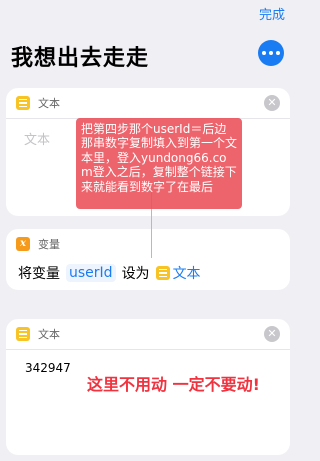 The width and height of the screenshot is (320, 461). I want to click on variable-row: 将变量 userId 设为 文本, so click(109, 273).